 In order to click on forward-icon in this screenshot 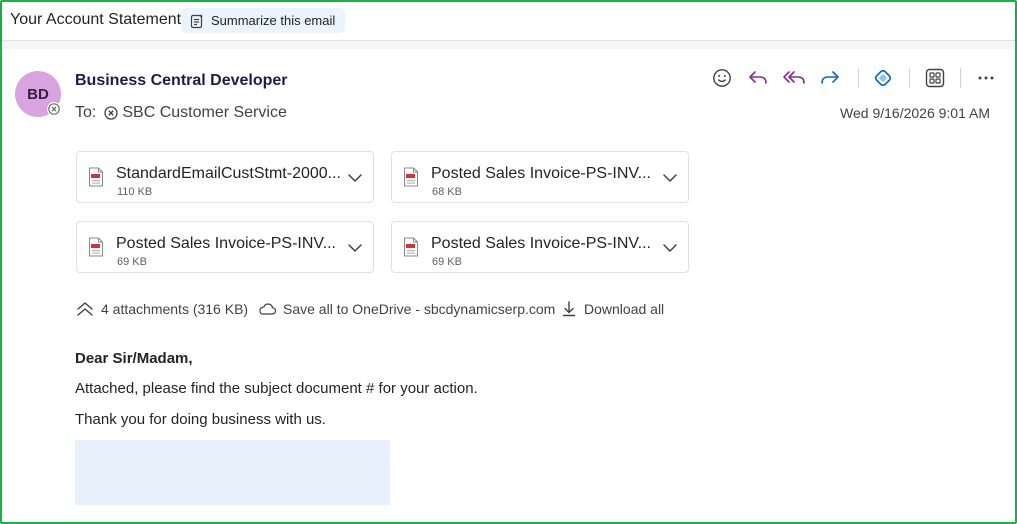, I will do `click(830, 78)`.